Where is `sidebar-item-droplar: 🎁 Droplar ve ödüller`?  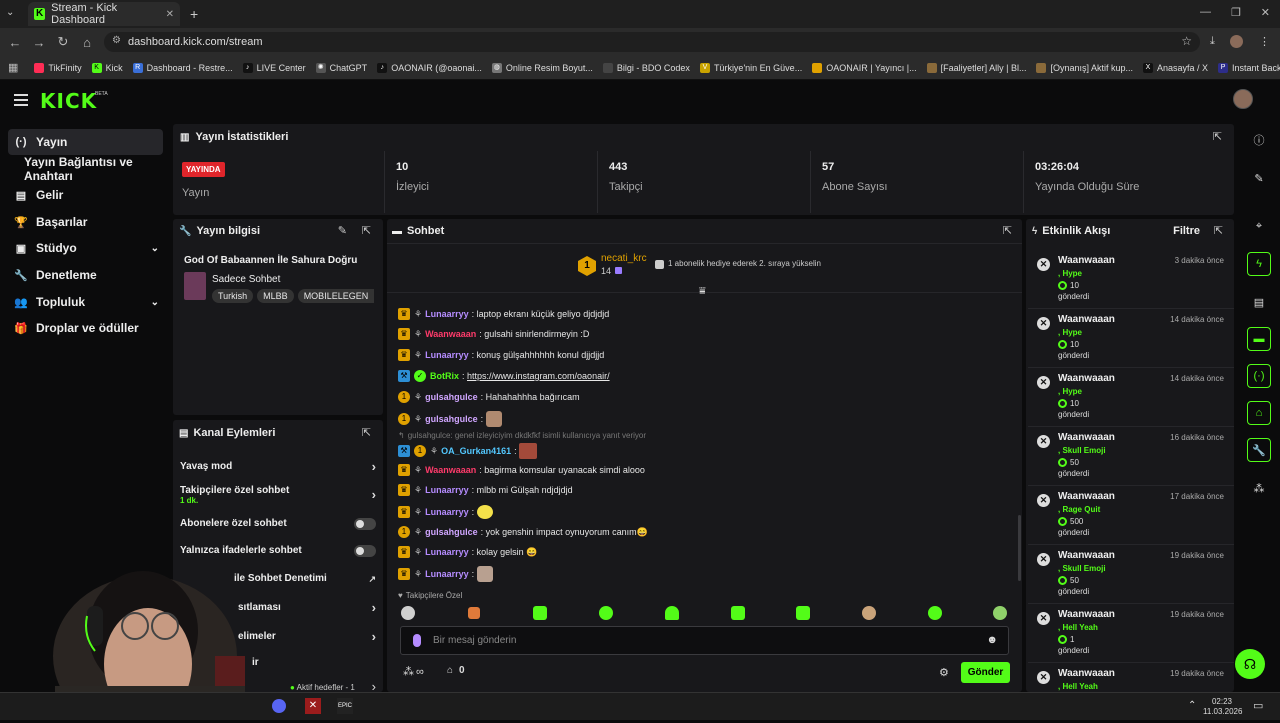
sidebar-item-droplar: 🎁 Droplar ve ödüller is located at coordinates (85, 328).